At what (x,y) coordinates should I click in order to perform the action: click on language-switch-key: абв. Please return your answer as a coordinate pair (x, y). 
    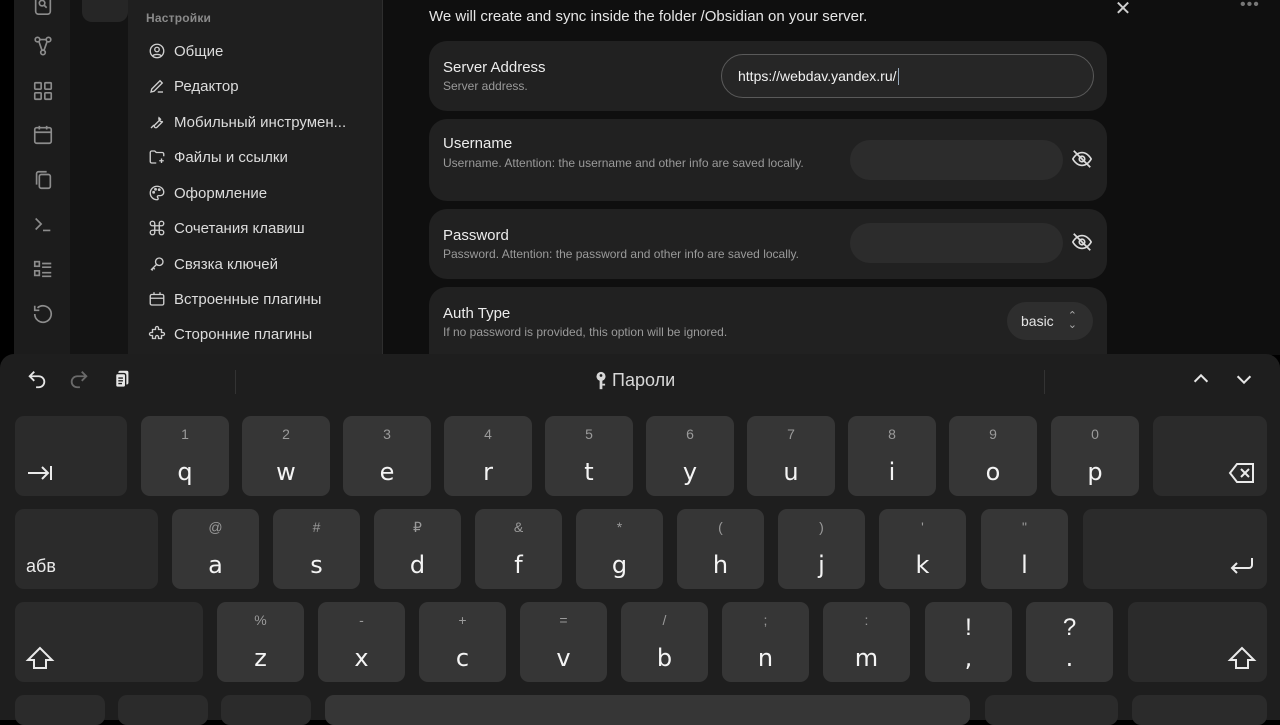
    Looking at the image, I should click on (86, 549).